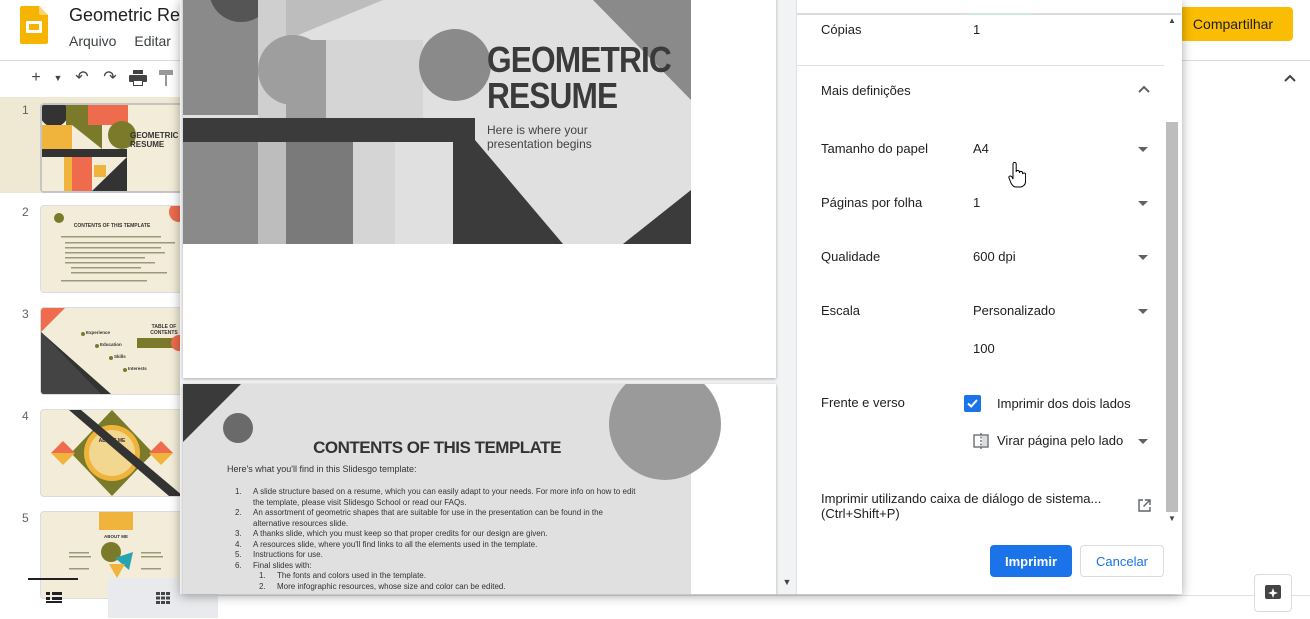 This screenshot has width=1310, height=619. What do you see at coordinates (113, 148) in the screenshot?
I see `slide-thumbnail: GEOMETRIC RESUME` at bounding box center [113, 148].